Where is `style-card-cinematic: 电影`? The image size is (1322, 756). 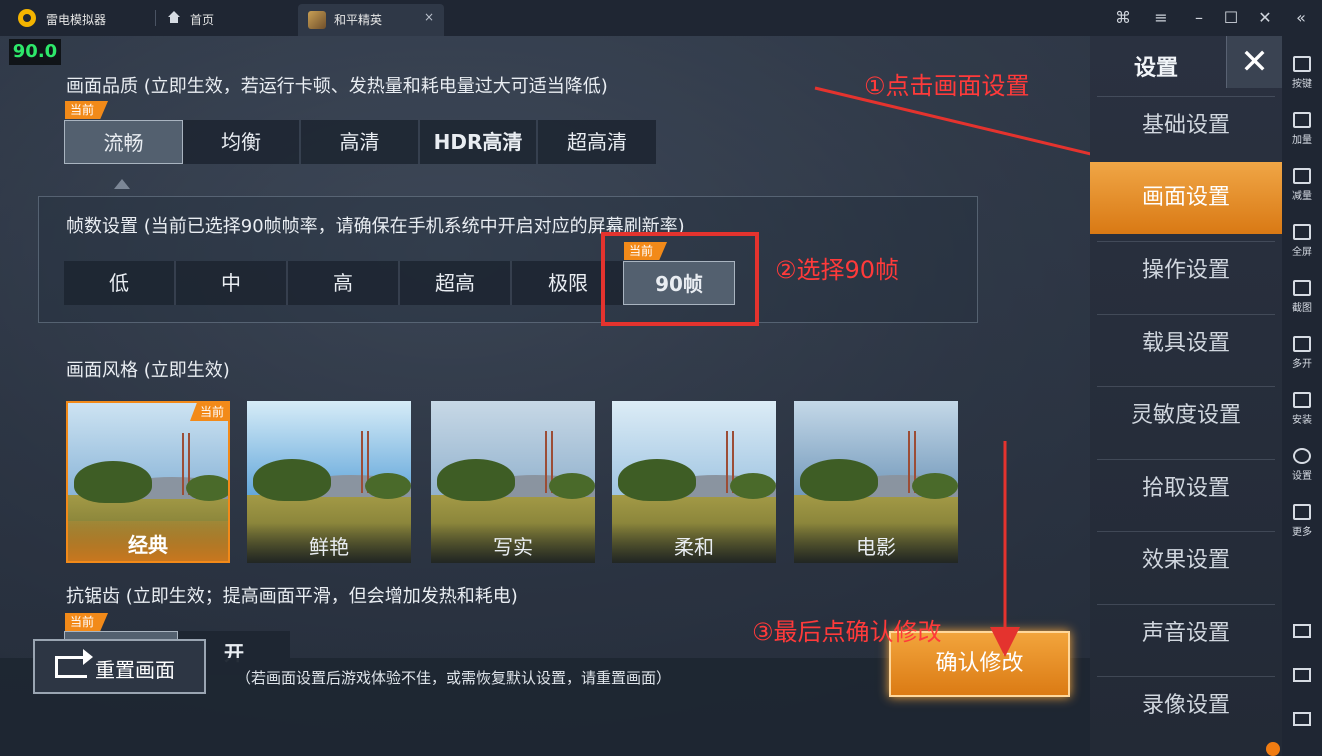
style-card-cinematic: 电影 is located at coordinates (876, 482).